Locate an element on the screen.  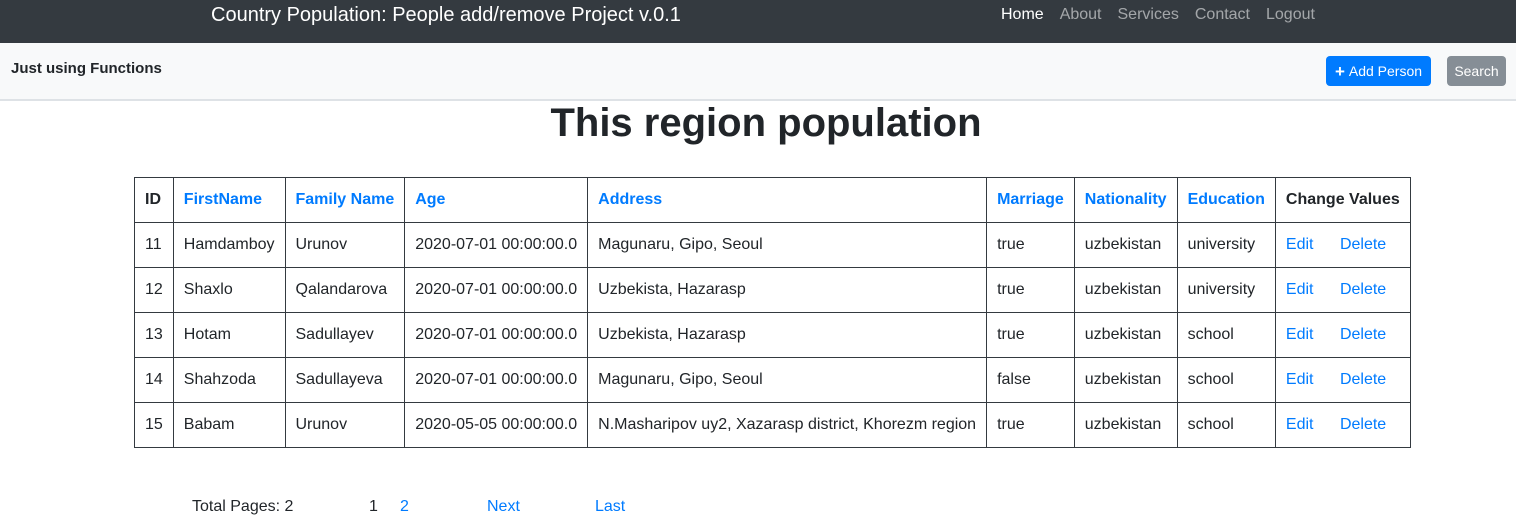
next-page-link: Next is located at coordinates (503, 507).